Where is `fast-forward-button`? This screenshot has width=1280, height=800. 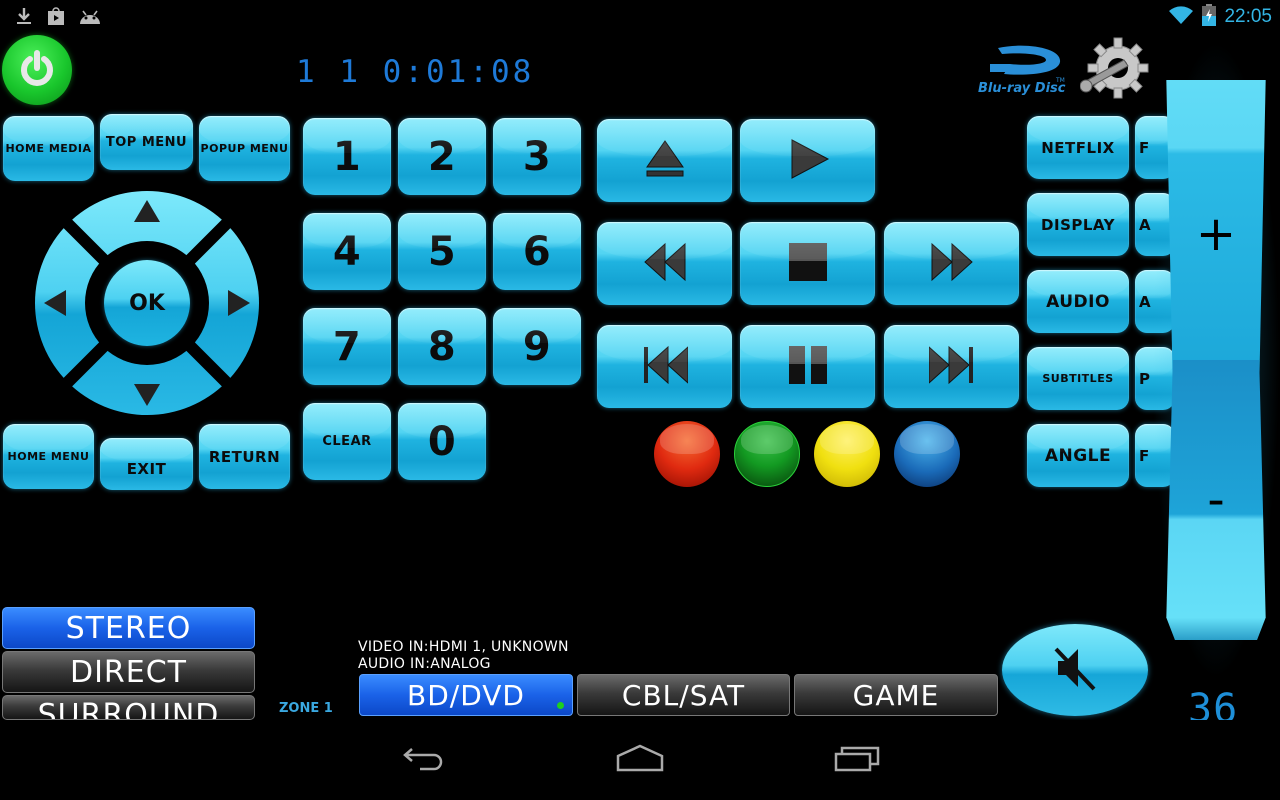 fast-forward-button is located at coordinates (951, 263).